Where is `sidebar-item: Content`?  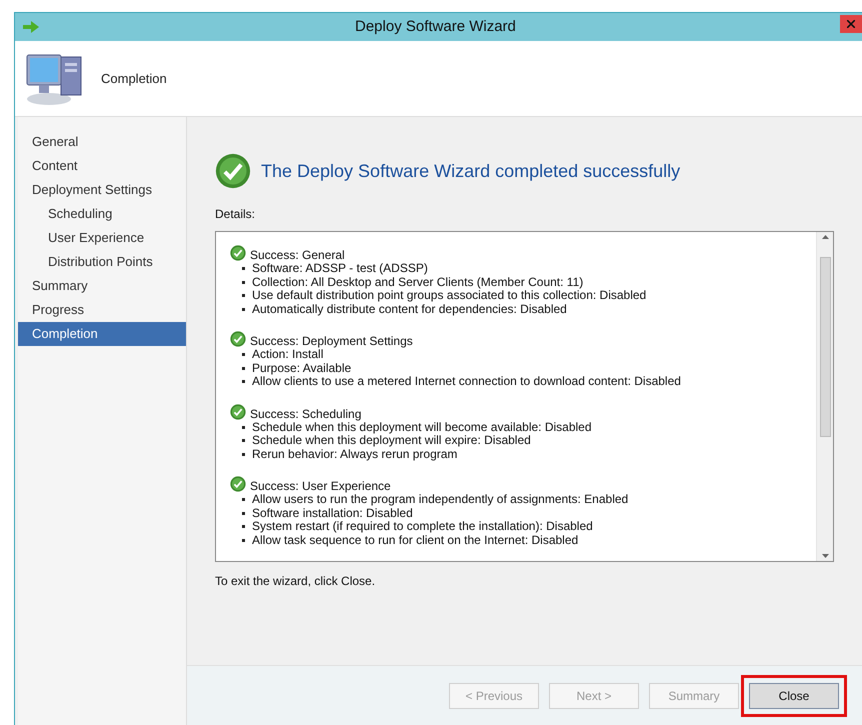 sidebar-item: Content is located at coordinates (102, 166).